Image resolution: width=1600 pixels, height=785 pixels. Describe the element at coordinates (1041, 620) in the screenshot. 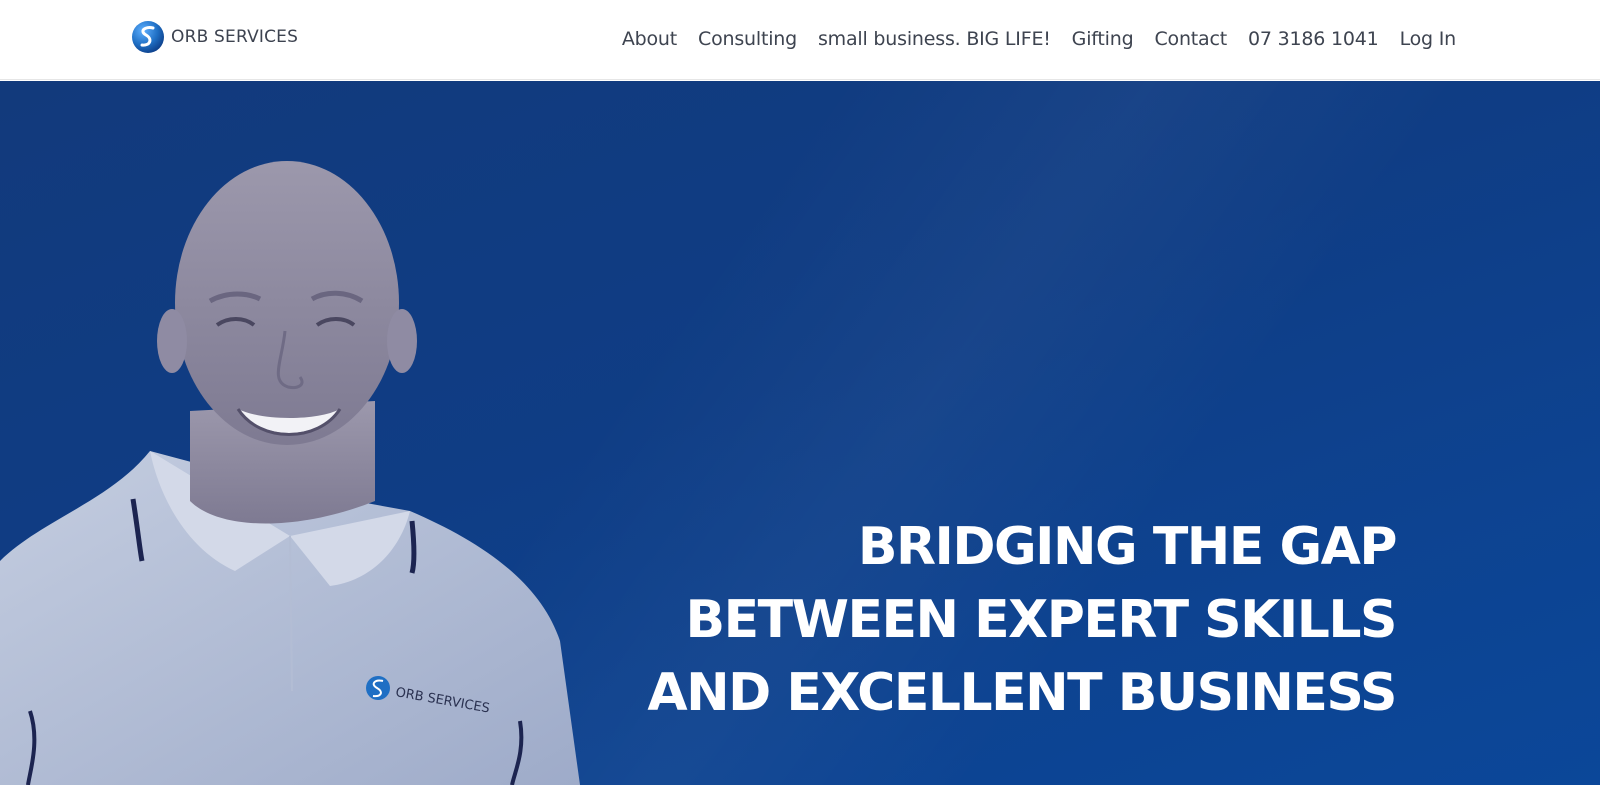

I see `headline-line-2: BETWEEN EXPERT SKILLS` at that location.